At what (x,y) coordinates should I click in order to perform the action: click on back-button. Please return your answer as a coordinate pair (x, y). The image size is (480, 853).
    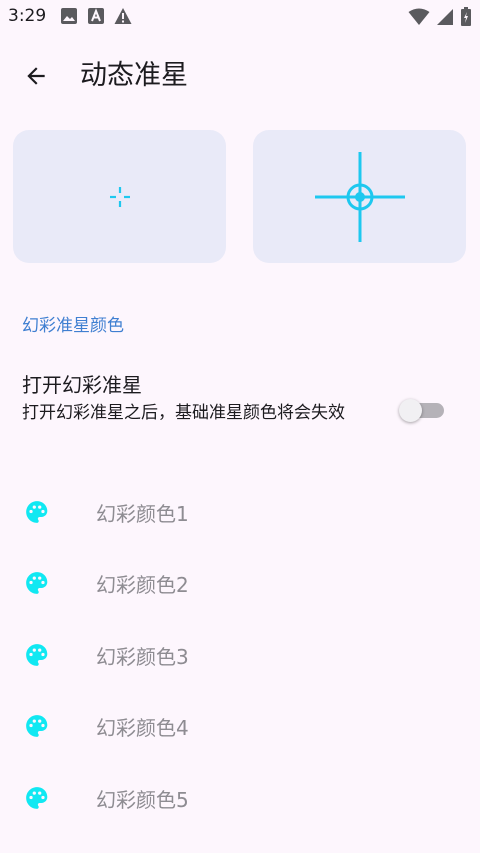
    Looking at the image, I should click on (36, 76).